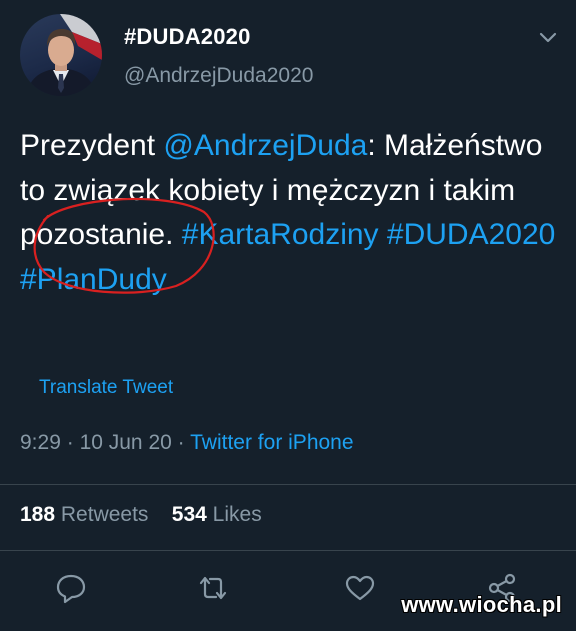 The height and width of the screenshot is (631, 576). I want to click on tweet-text-intro: Prezydent, so click(92, 145).